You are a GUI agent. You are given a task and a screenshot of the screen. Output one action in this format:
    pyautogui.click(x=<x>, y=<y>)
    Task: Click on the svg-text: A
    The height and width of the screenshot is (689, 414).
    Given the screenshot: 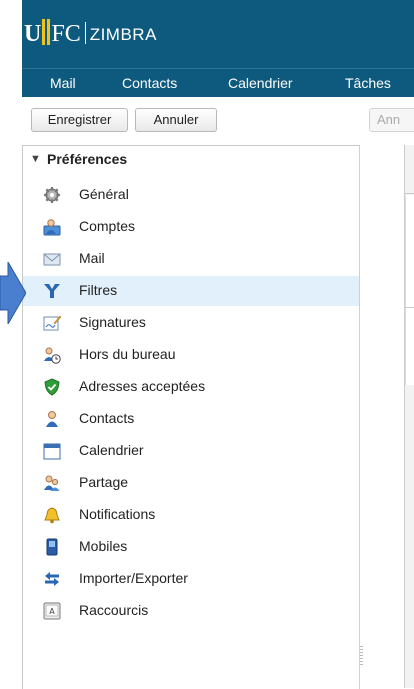 What is the action you would take?
    pyautogui.click(x=52, y=611)
    